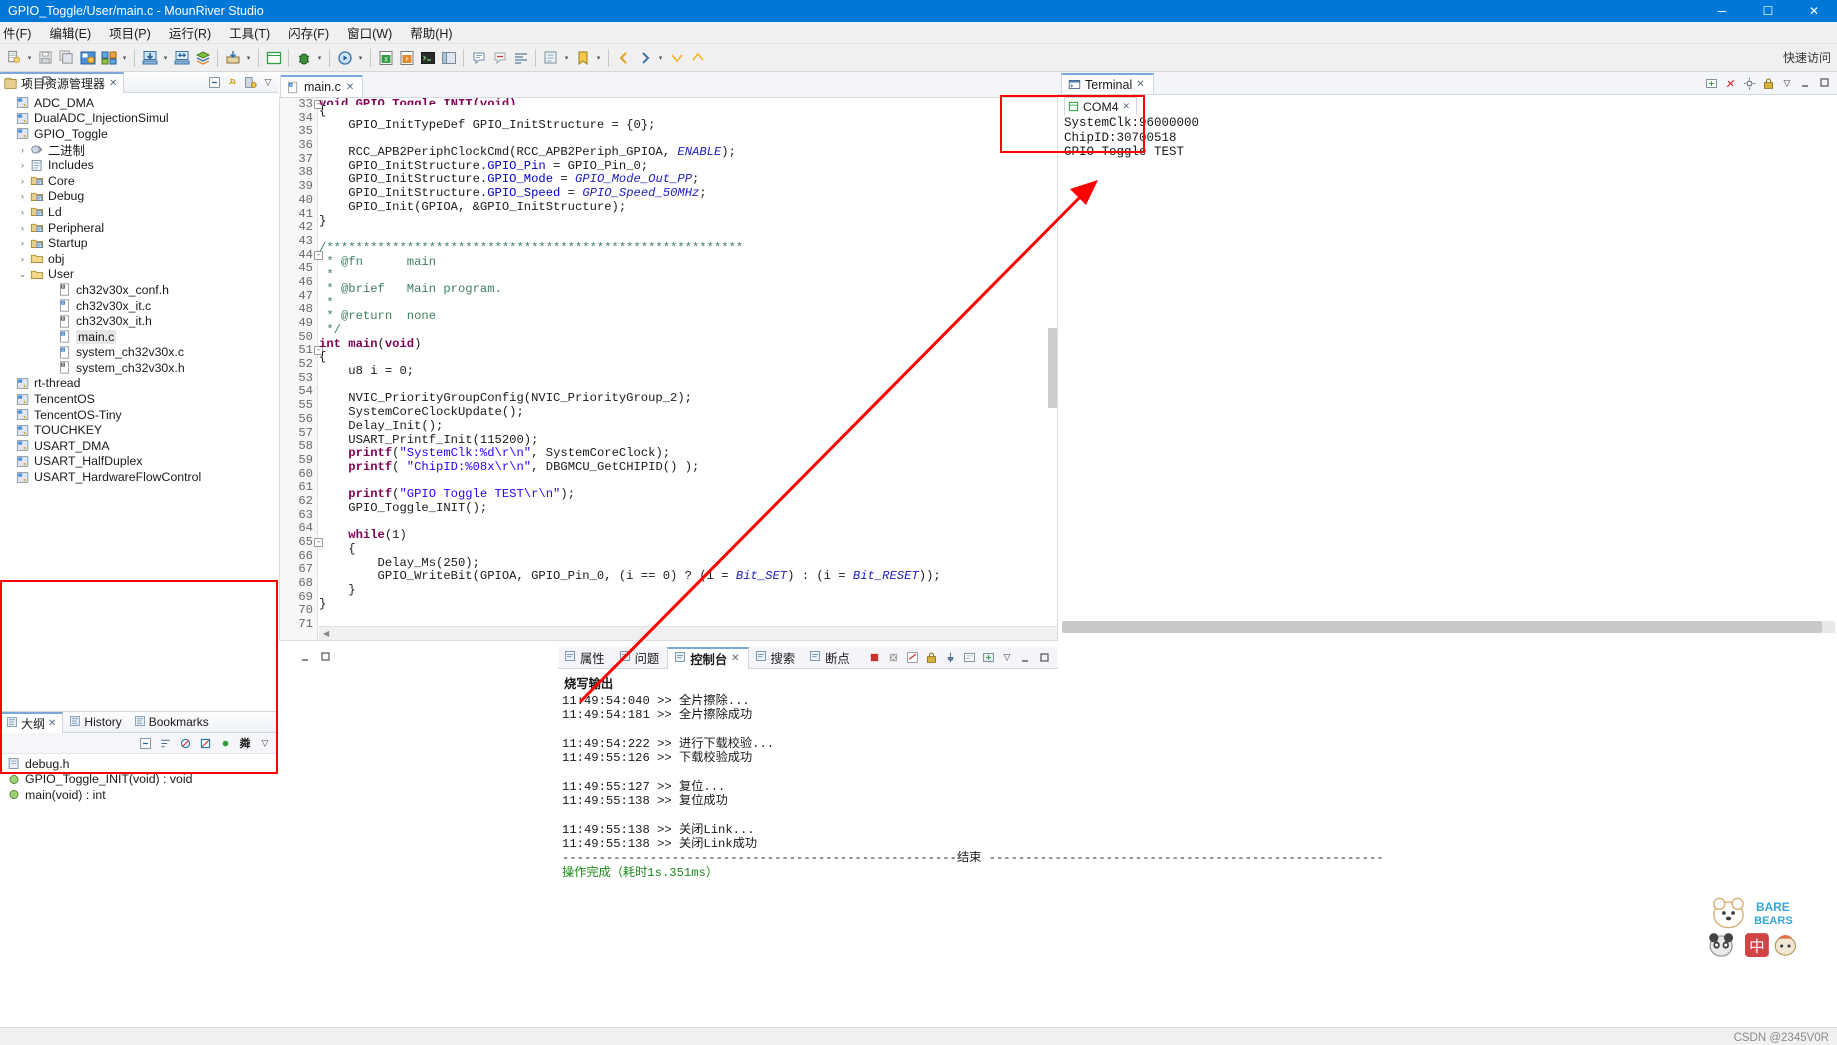 The image size is (1837, 1045). Describe the element at coordinates (1814, 11) in the screenshot. I see `close-button: ✕` at that location.